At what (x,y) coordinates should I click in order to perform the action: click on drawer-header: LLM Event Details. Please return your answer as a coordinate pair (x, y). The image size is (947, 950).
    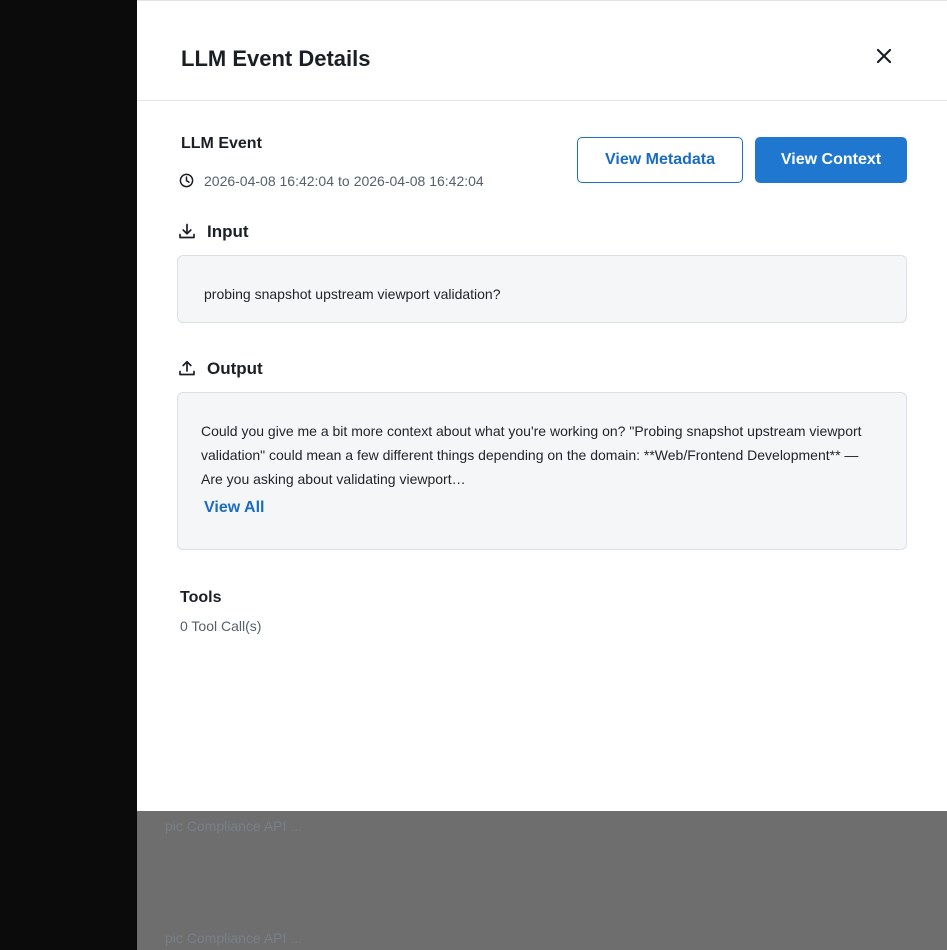
    Looking at the image, I should click on (542, 51).